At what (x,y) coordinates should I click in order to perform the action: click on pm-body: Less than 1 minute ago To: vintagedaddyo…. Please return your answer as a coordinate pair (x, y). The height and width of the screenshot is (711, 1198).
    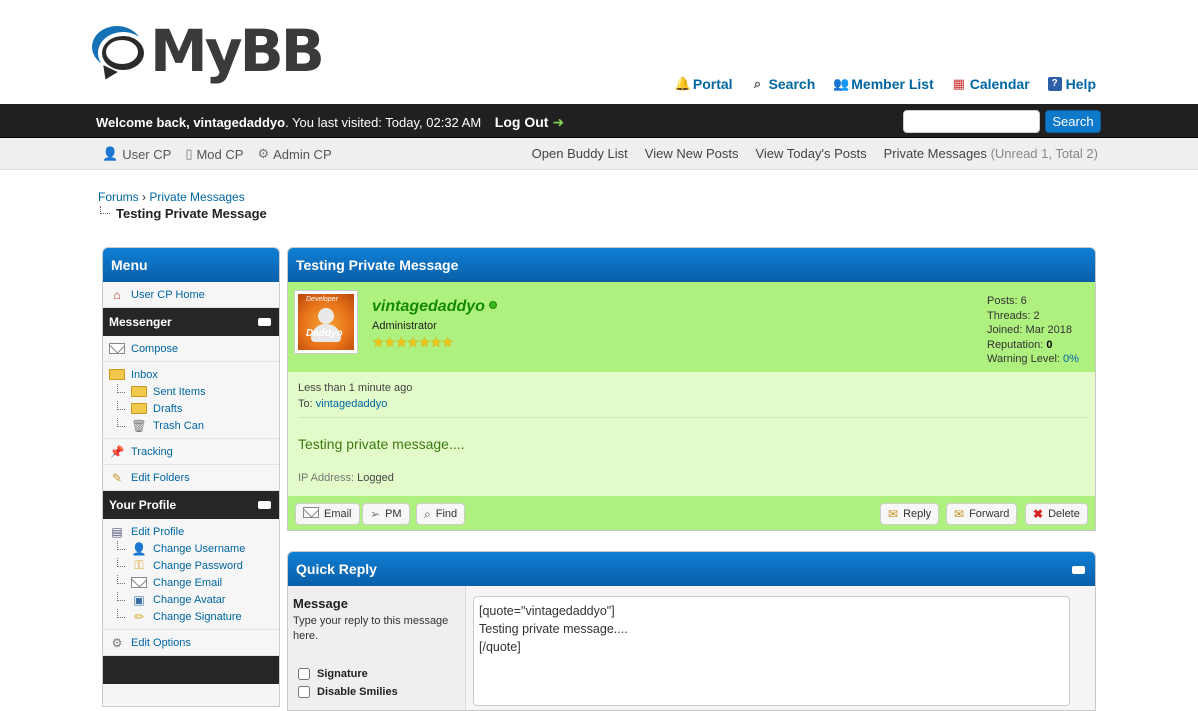
    Looking at the image, I should click on (691, 434).